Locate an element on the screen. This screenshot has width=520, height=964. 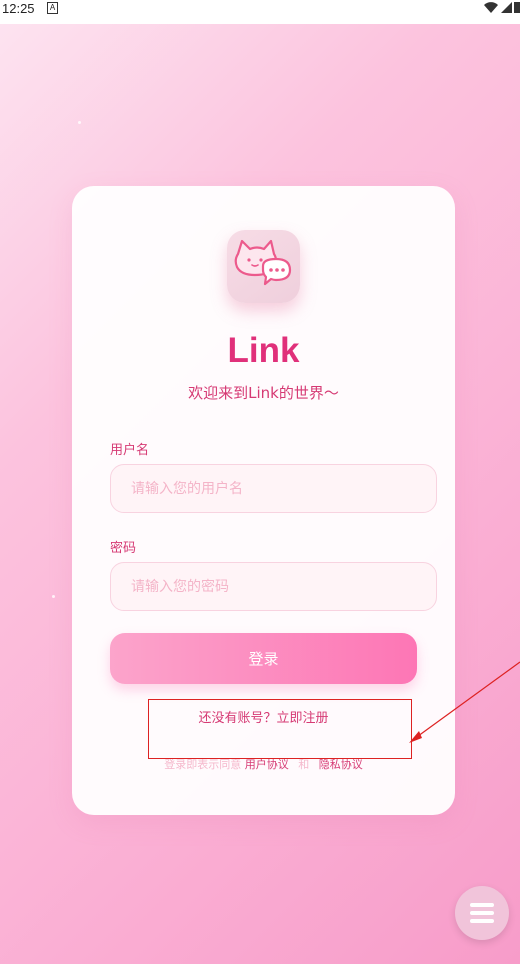
system-icons is located at coordinates (502, 7).